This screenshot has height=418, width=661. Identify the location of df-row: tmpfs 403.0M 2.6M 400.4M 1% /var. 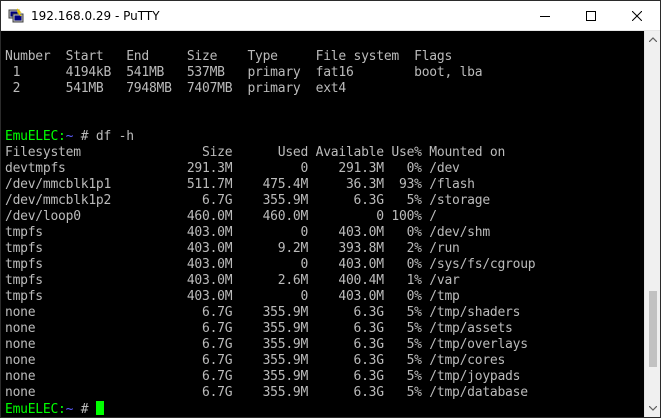
(232, 280).